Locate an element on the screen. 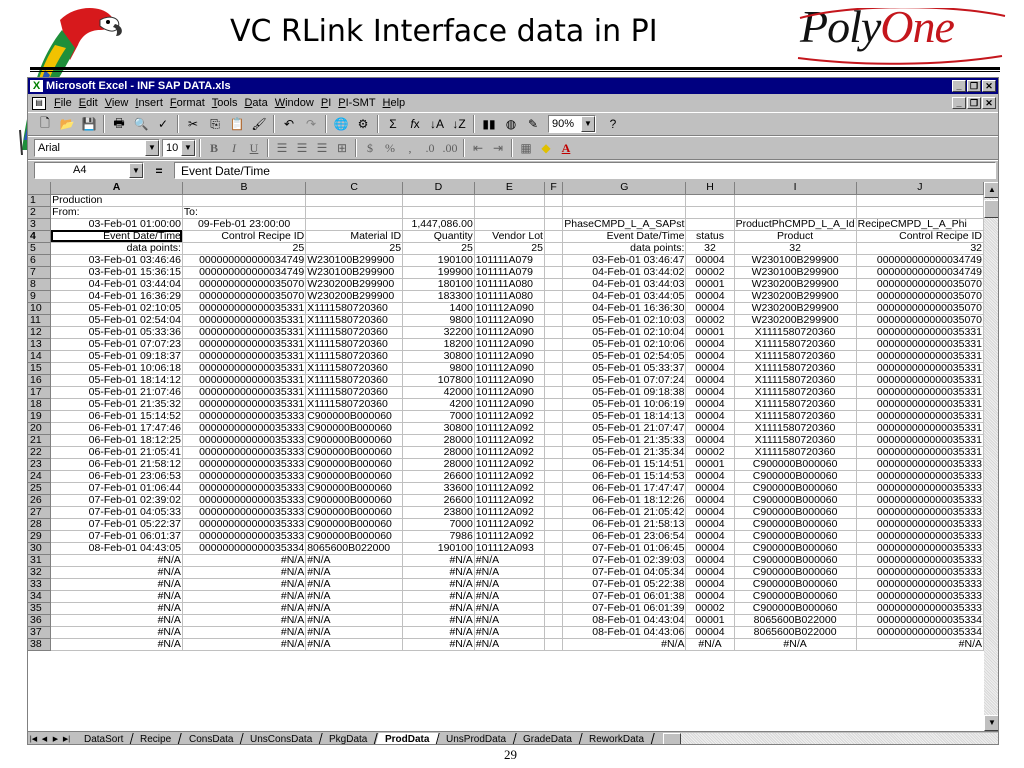 This screenshot has height=768, width=1024. row-header: 22 is located at coordinates (40, 452).